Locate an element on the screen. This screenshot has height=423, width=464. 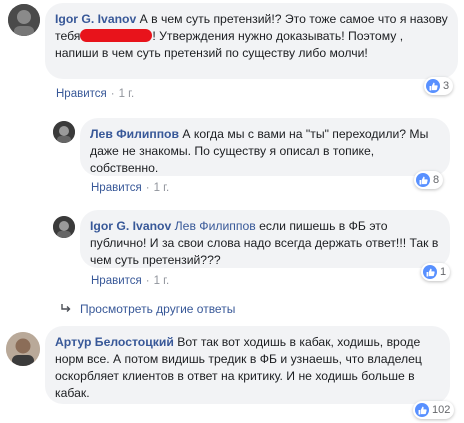
redaction-mark is located at coordinates (116, 35).